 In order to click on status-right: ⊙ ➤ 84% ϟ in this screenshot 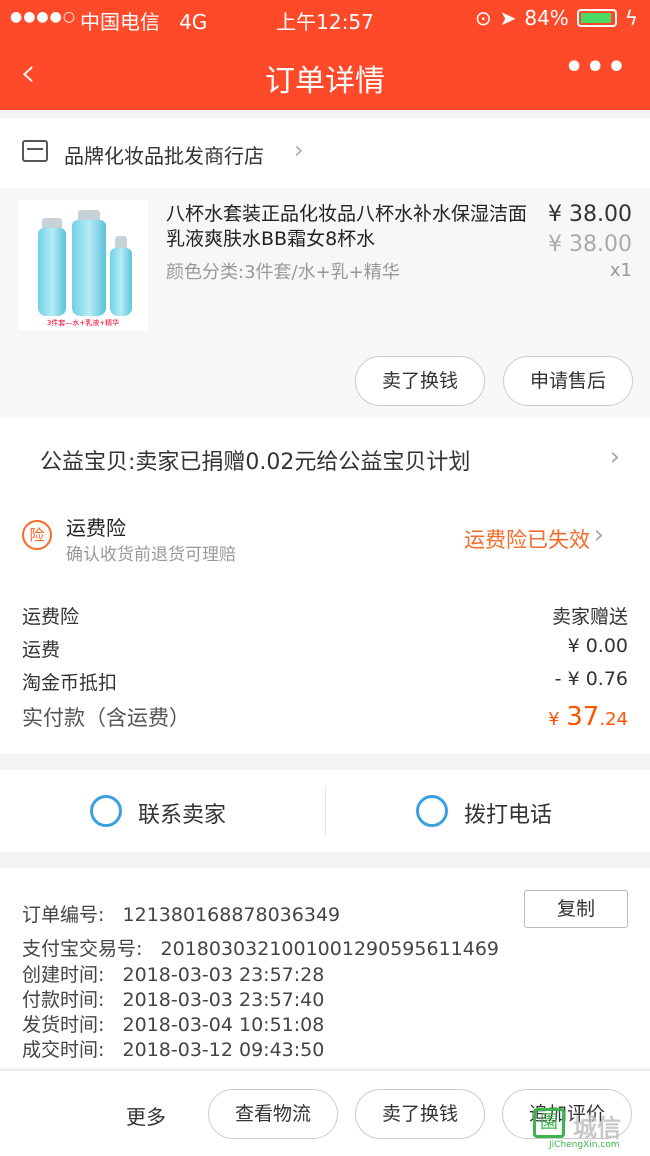, I will do `click(556, 18)`.